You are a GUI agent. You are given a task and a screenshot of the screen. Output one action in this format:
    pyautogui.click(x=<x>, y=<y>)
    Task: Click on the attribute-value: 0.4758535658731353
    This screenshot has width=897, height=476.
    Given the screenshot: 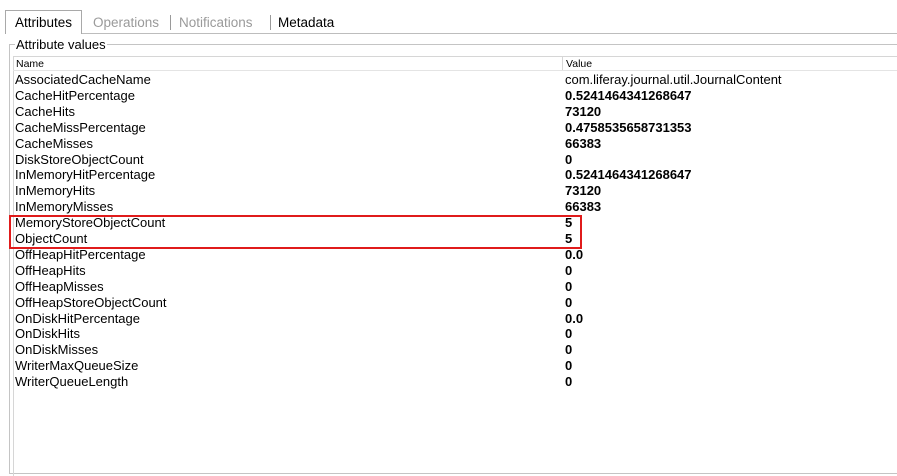 What is the action you would take?
    pyautogui.click(x=628, y=127)
    